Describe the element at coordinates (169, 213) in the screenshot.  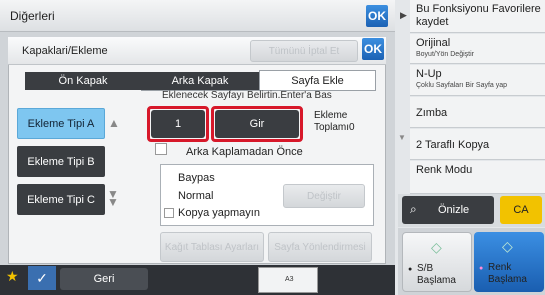
I see `no-copy-checkbox` at that location.